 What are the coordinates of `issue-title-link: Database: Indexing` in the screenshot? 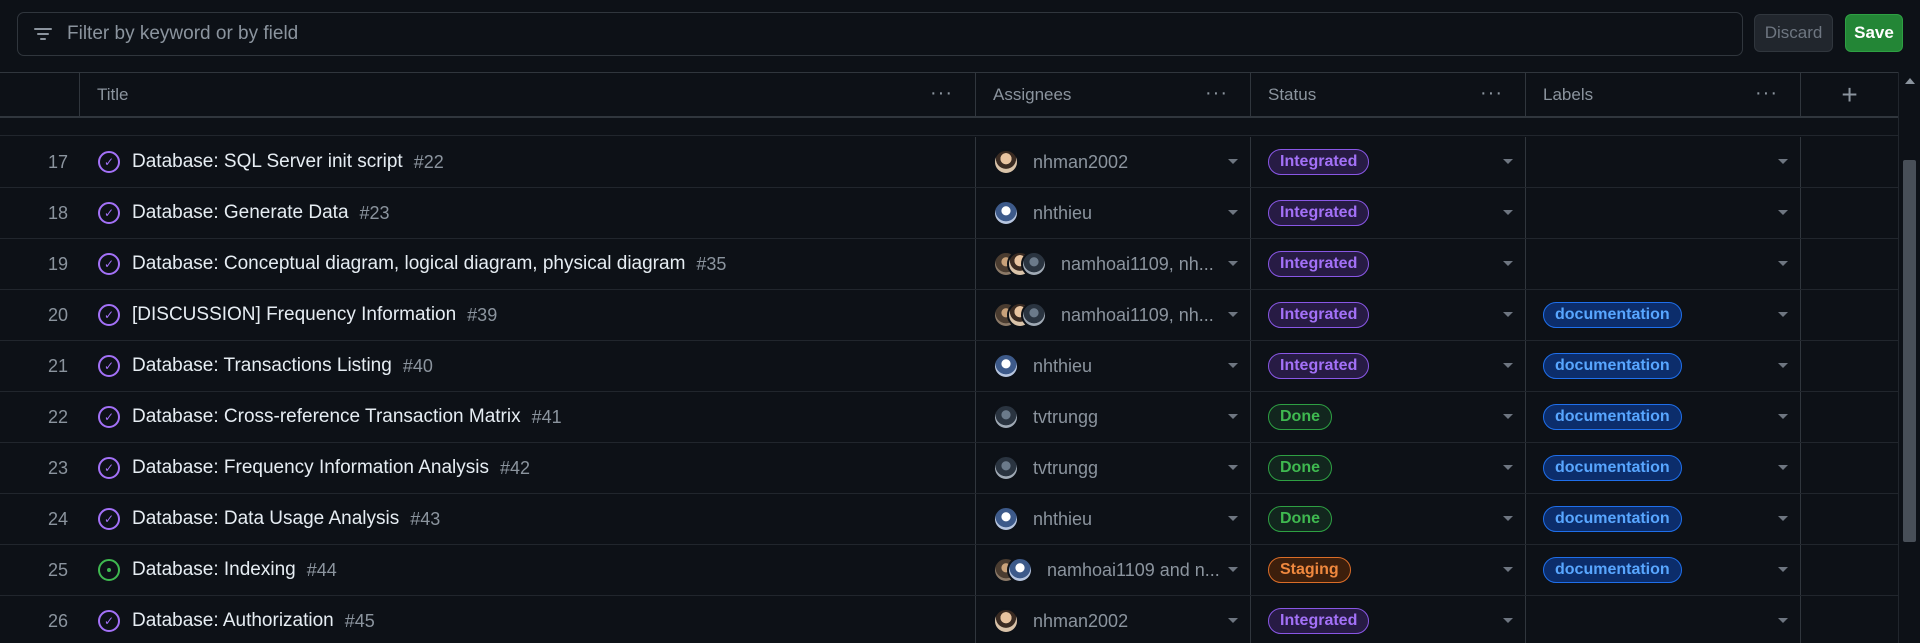 It's located at (214, 570).